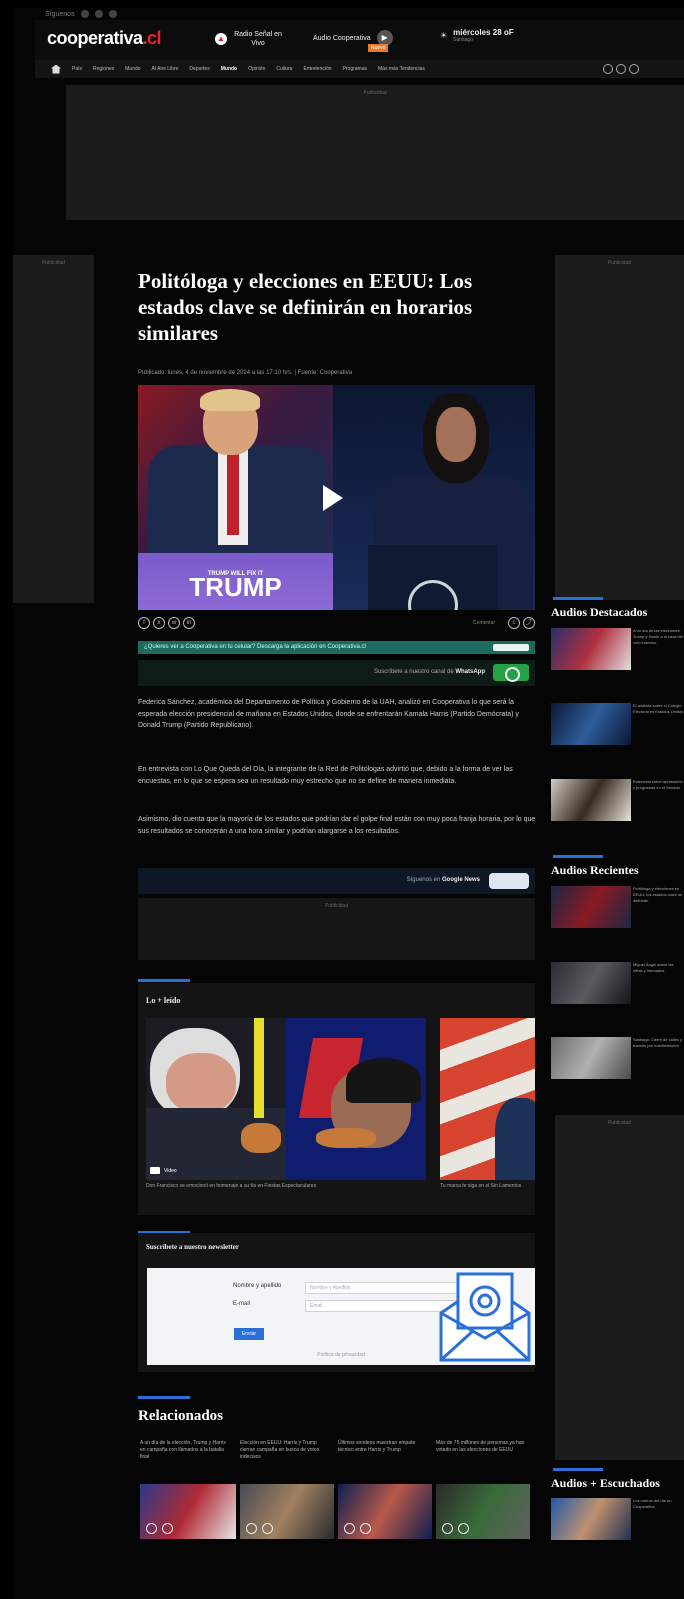 Image resolution: width=684 pixels, height=1599 pixels. I want to click on facebook-icon, so click(84, 14).